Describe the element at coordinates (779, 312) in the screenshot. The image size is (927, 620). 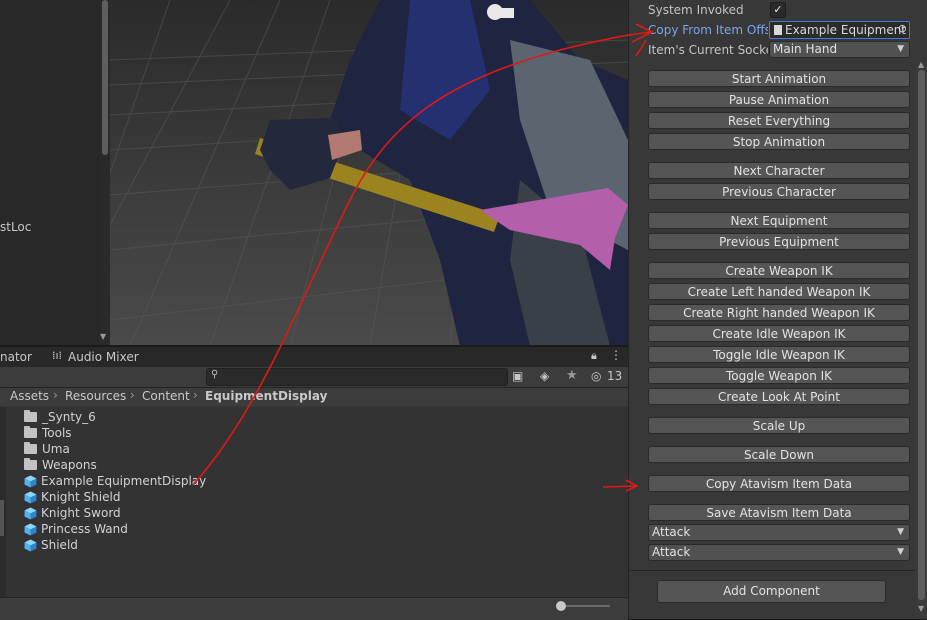
I see `create-right-handed-weapon-ik-button: Create Right handed Weapon IK` at that location.